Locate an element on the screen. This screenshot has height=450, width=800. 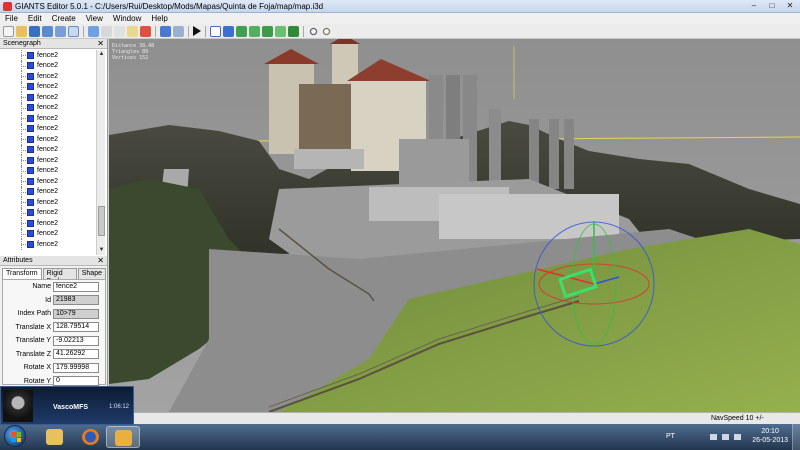
rotate-y-field: 0 is located at coordinates (76, 381).